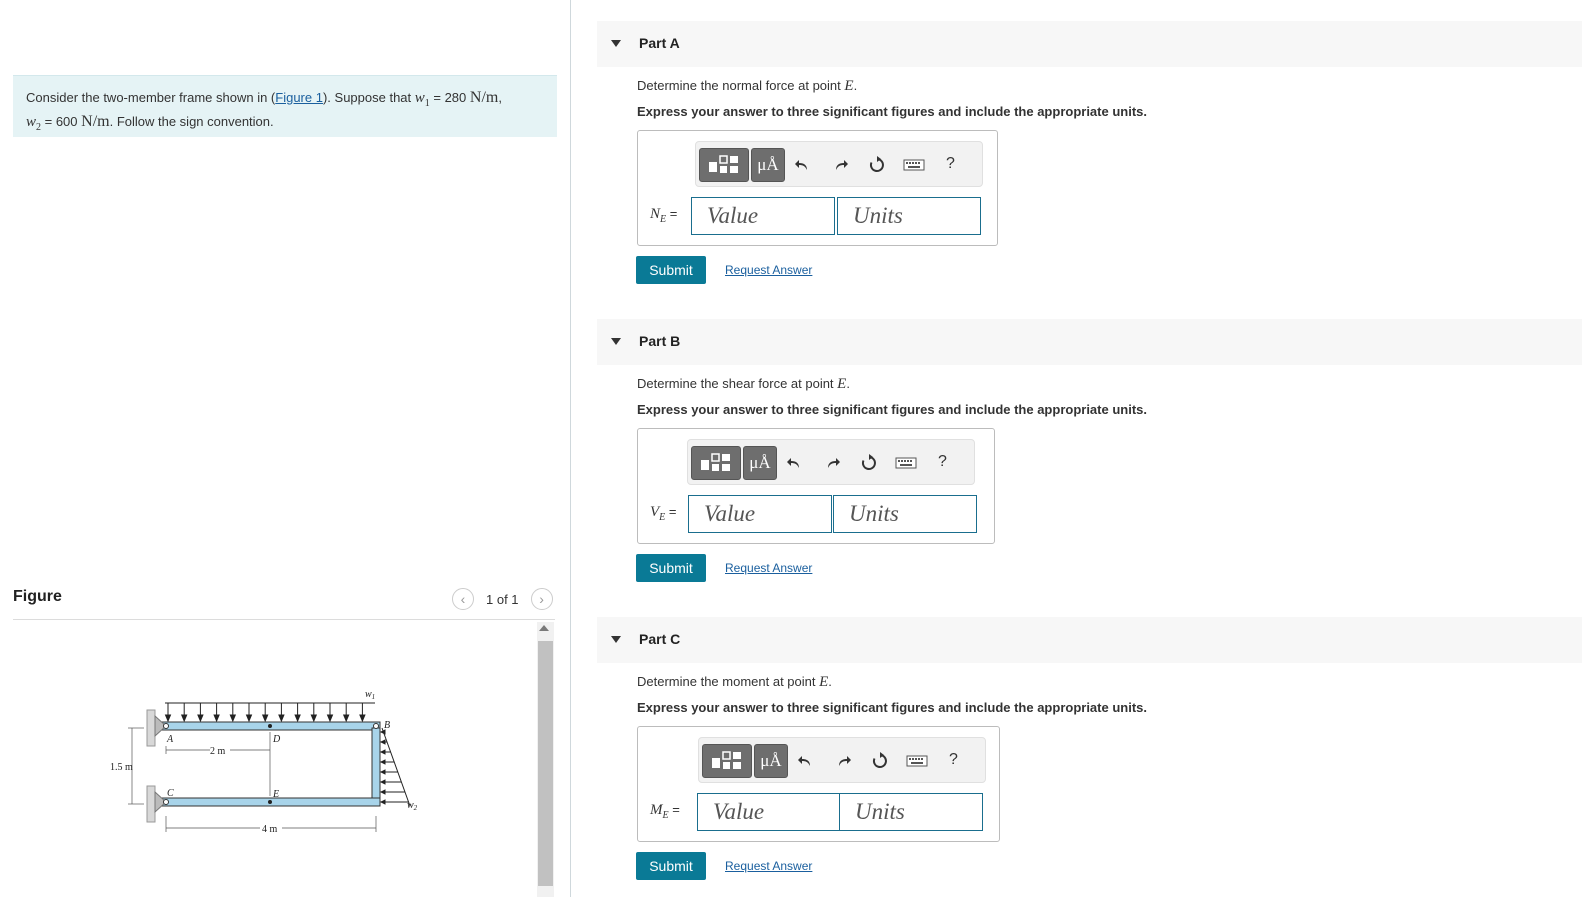 The height and width of the screenshot is (897, 1582). I want to click on chevron-right-icon: ›, so click(541, 599).